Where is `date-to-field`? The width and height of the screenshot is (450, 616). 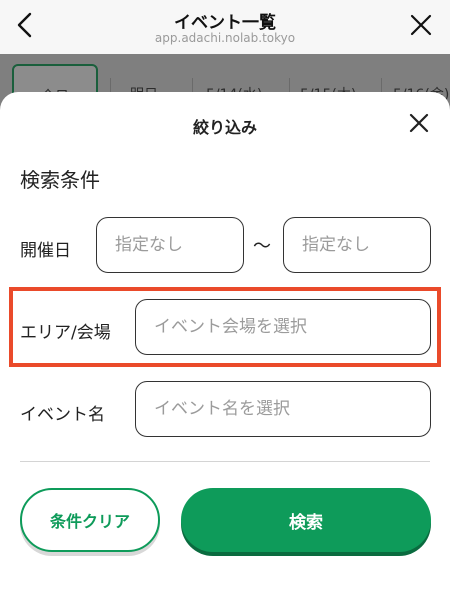 date-to-field is located at coordinates (357, 245).